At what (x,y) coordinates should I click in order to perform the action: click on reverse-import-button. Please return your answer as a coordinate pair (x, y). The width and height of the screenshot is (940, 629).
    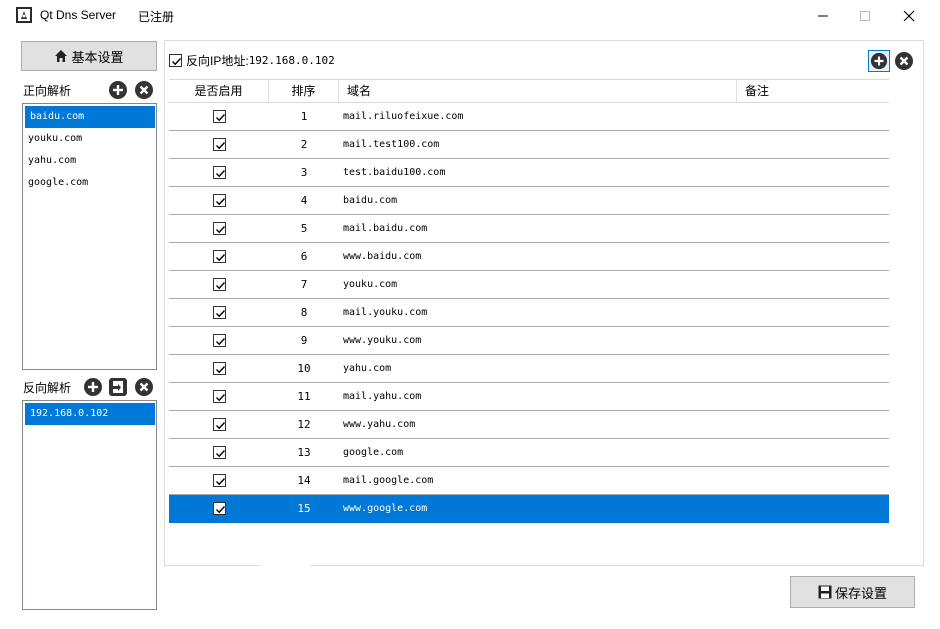
    Looking at the image, I should click on (118, 387).